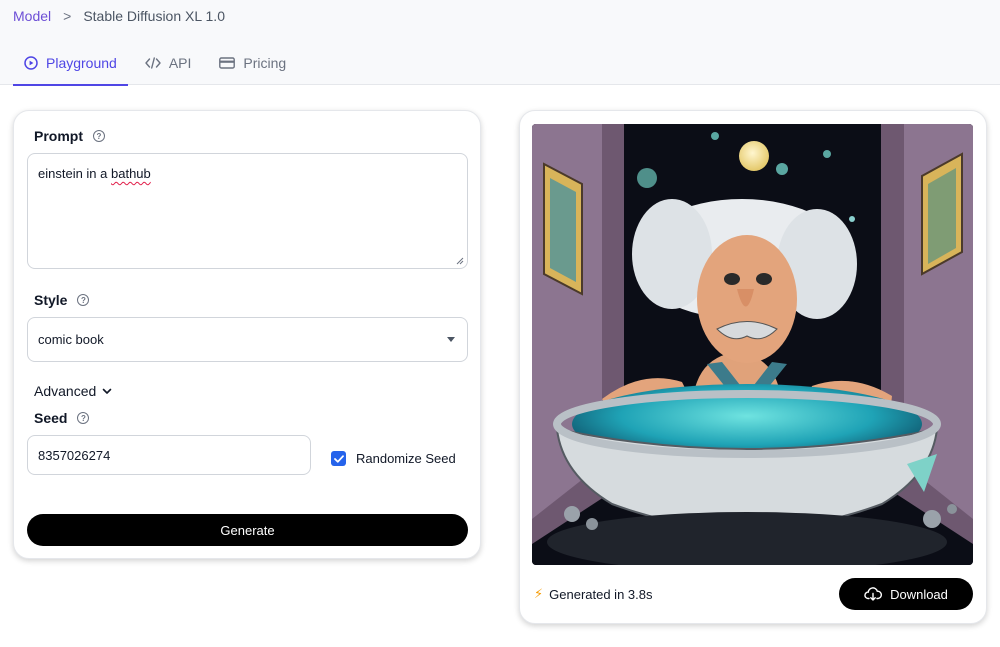  What do you see at coordinates (51, 300) in the screenshot?
I see `style-label: Style` at bounding box center [51, 300].